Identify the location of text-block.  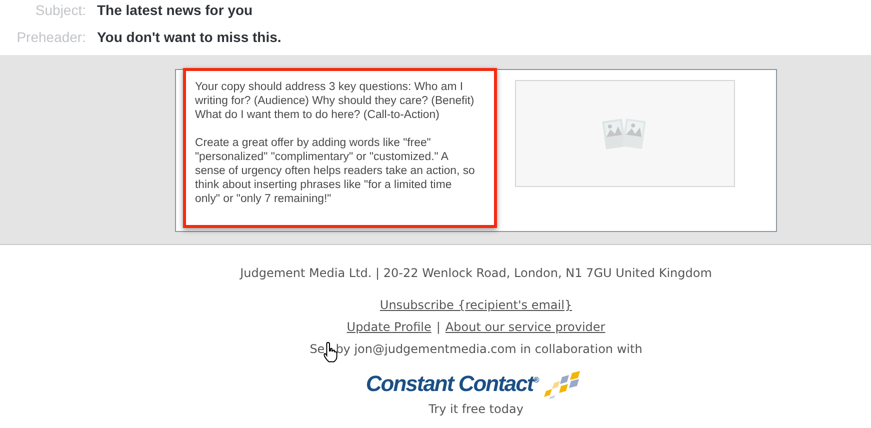
(340, 148).